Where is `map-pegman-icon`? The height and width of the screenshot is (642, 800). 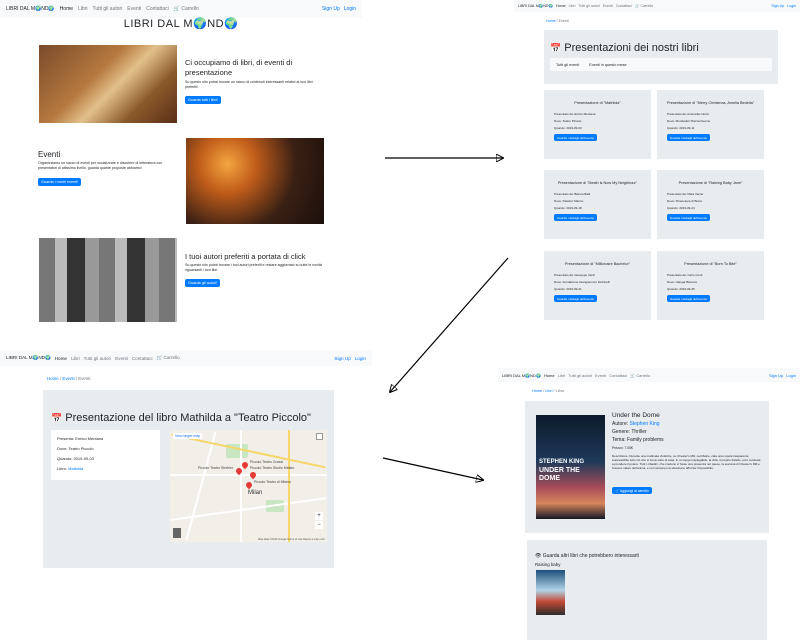
map-pegman-icon is located at coordinates (177, 533).